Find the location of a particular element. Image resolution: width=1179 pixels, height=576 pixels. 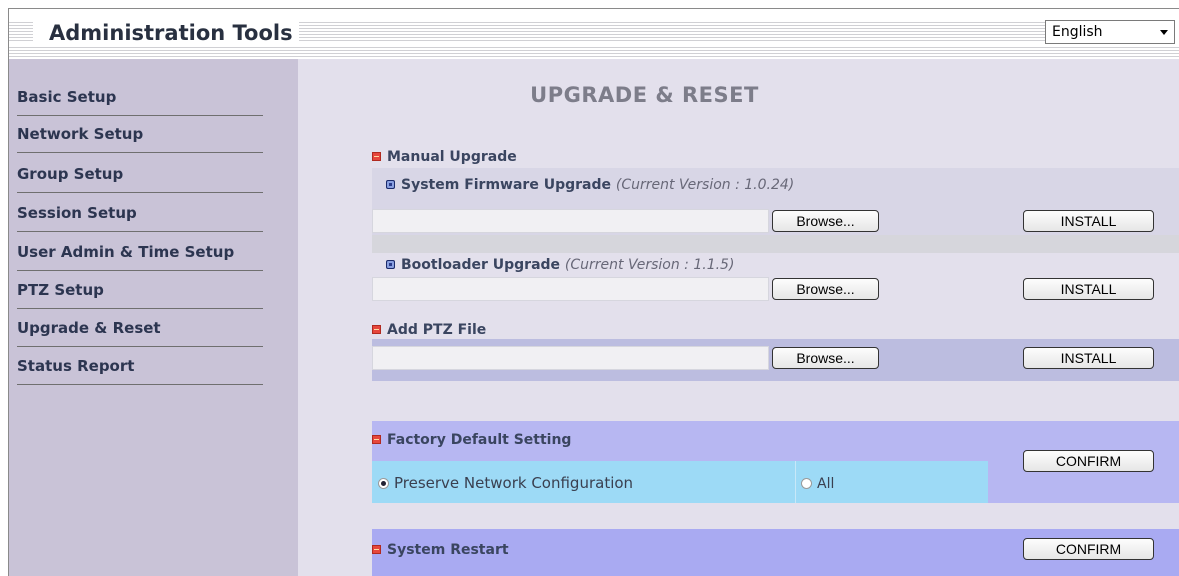

radio-all: All is located at coordinates (817, 482).